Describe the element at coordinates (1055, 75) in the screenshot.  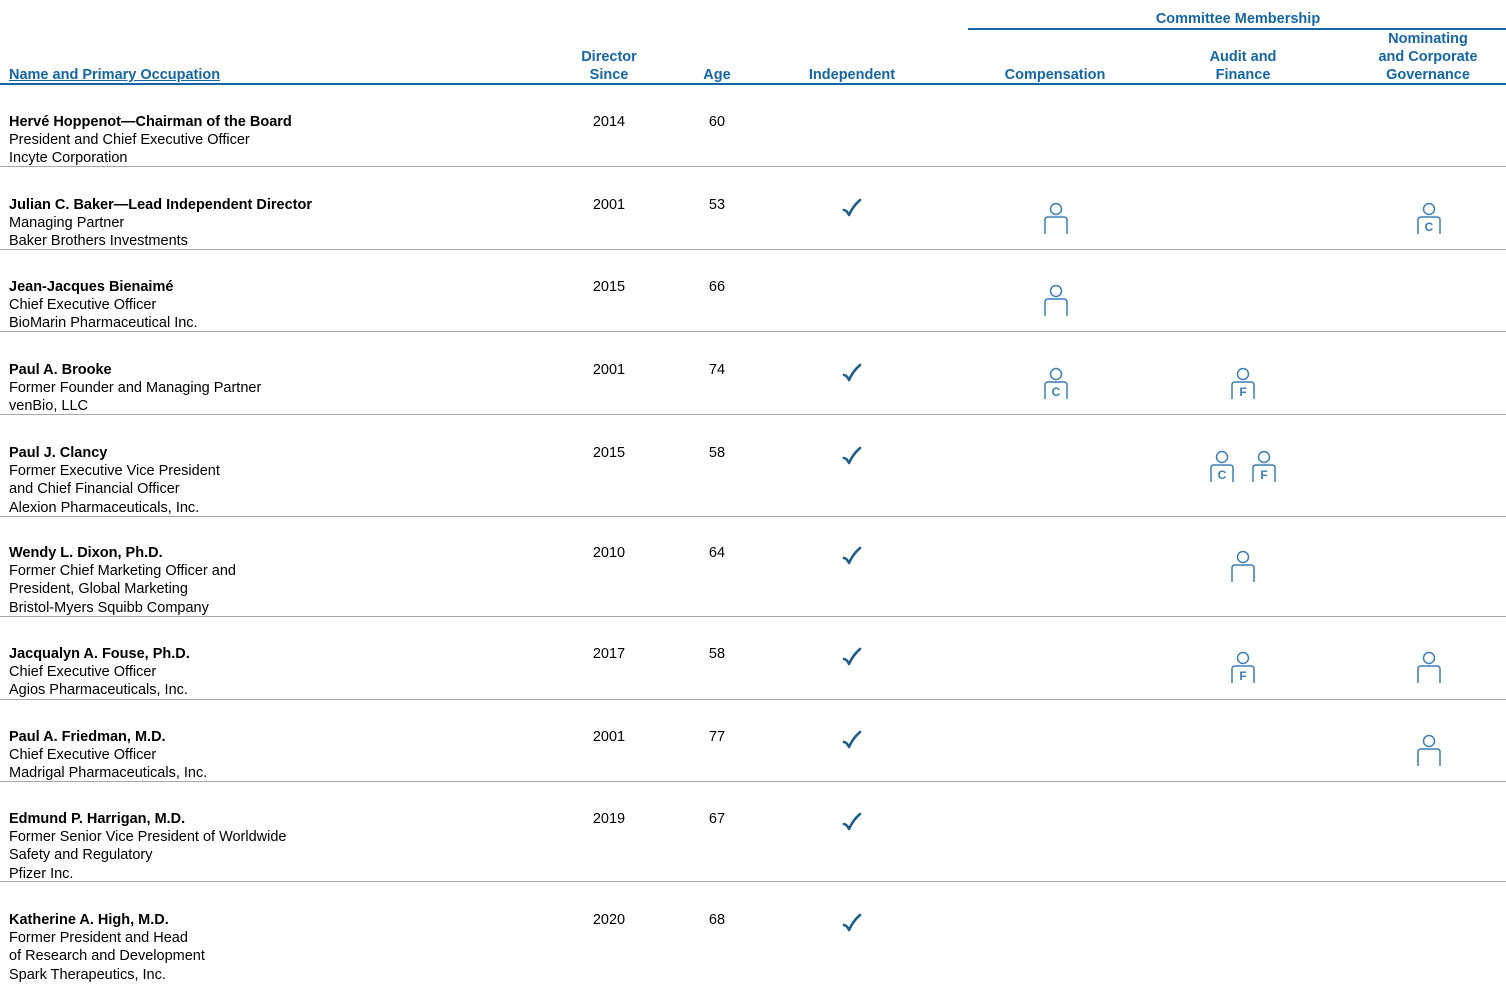
I see `compensation-header: Compensation` at that location.